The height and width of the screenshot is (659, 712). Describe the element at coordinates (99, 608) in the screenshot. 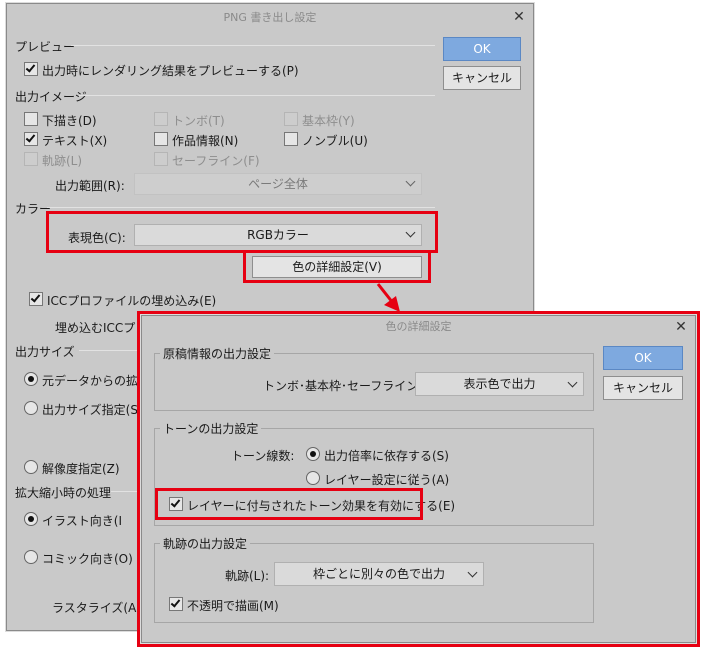

I see `rasterize-label: ラスタライズ(A):` at that location.